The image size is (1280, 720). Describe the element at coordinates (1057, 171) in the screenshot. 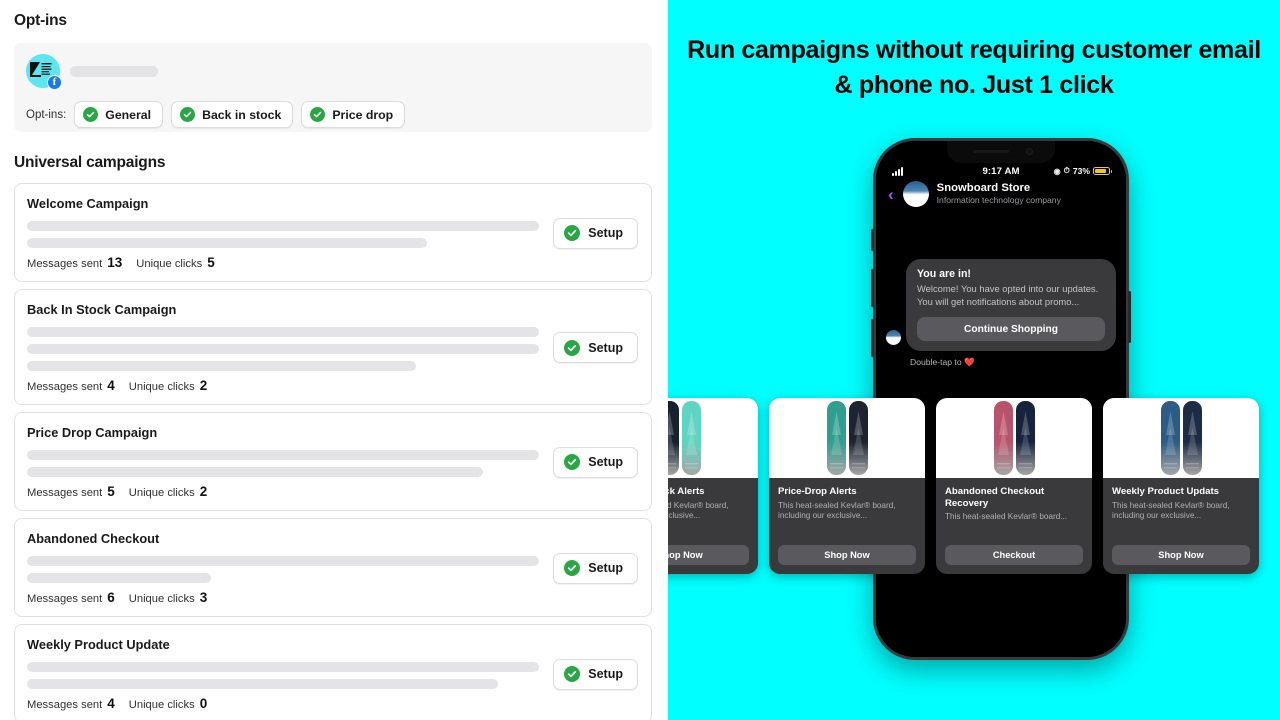

I see `orientation-lock-icon: ◉` at that location.